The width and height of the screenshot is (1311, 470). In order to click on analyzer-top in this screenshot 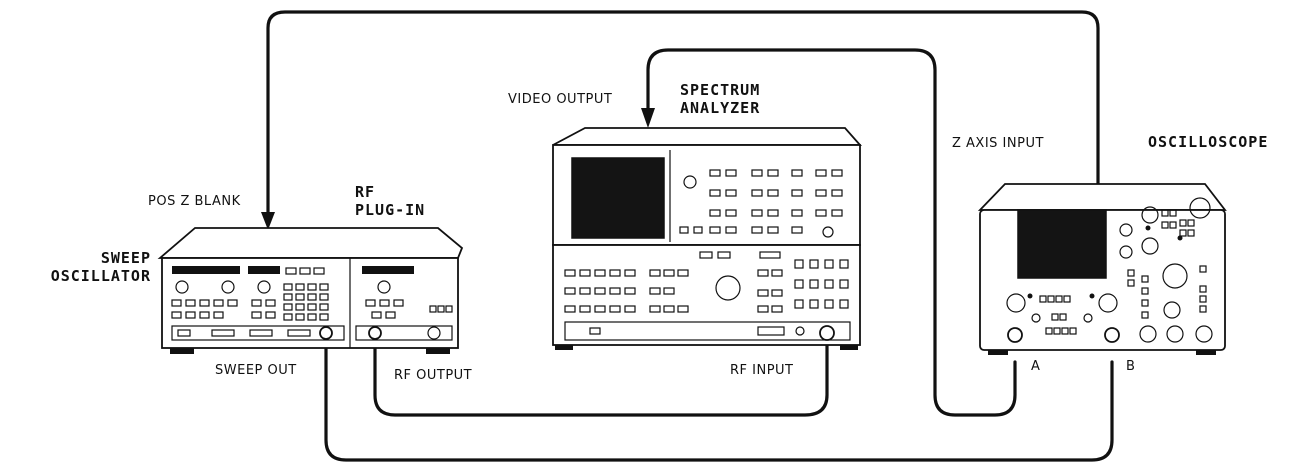, I will do `click(707, 136)`.